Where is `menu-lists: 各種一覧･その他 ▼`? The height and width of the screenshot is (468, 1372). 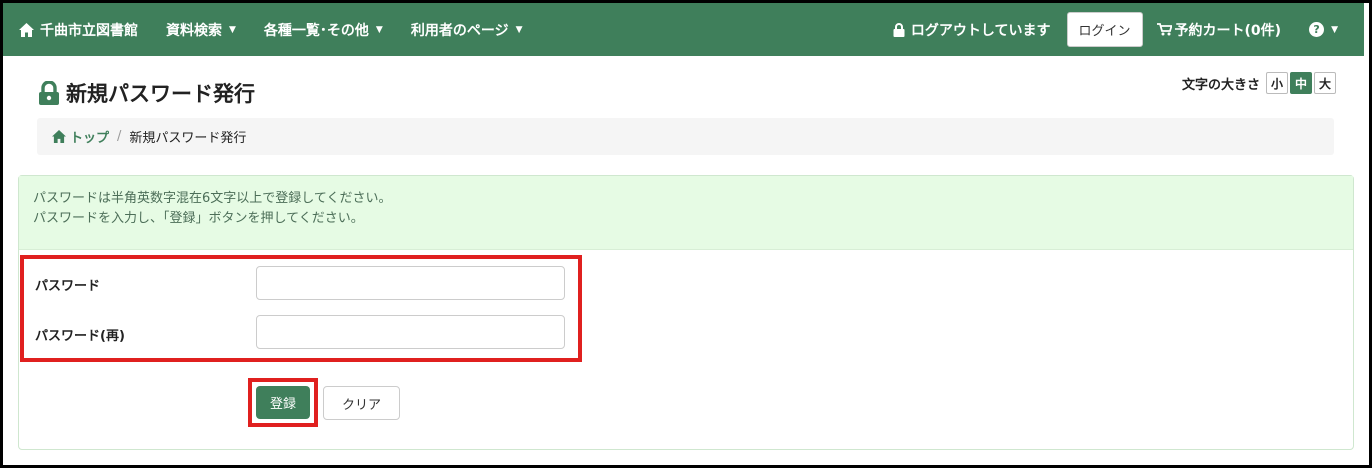 menu-lists: 各種一覧･その他 ▼ is located at coordinates (323, 29).